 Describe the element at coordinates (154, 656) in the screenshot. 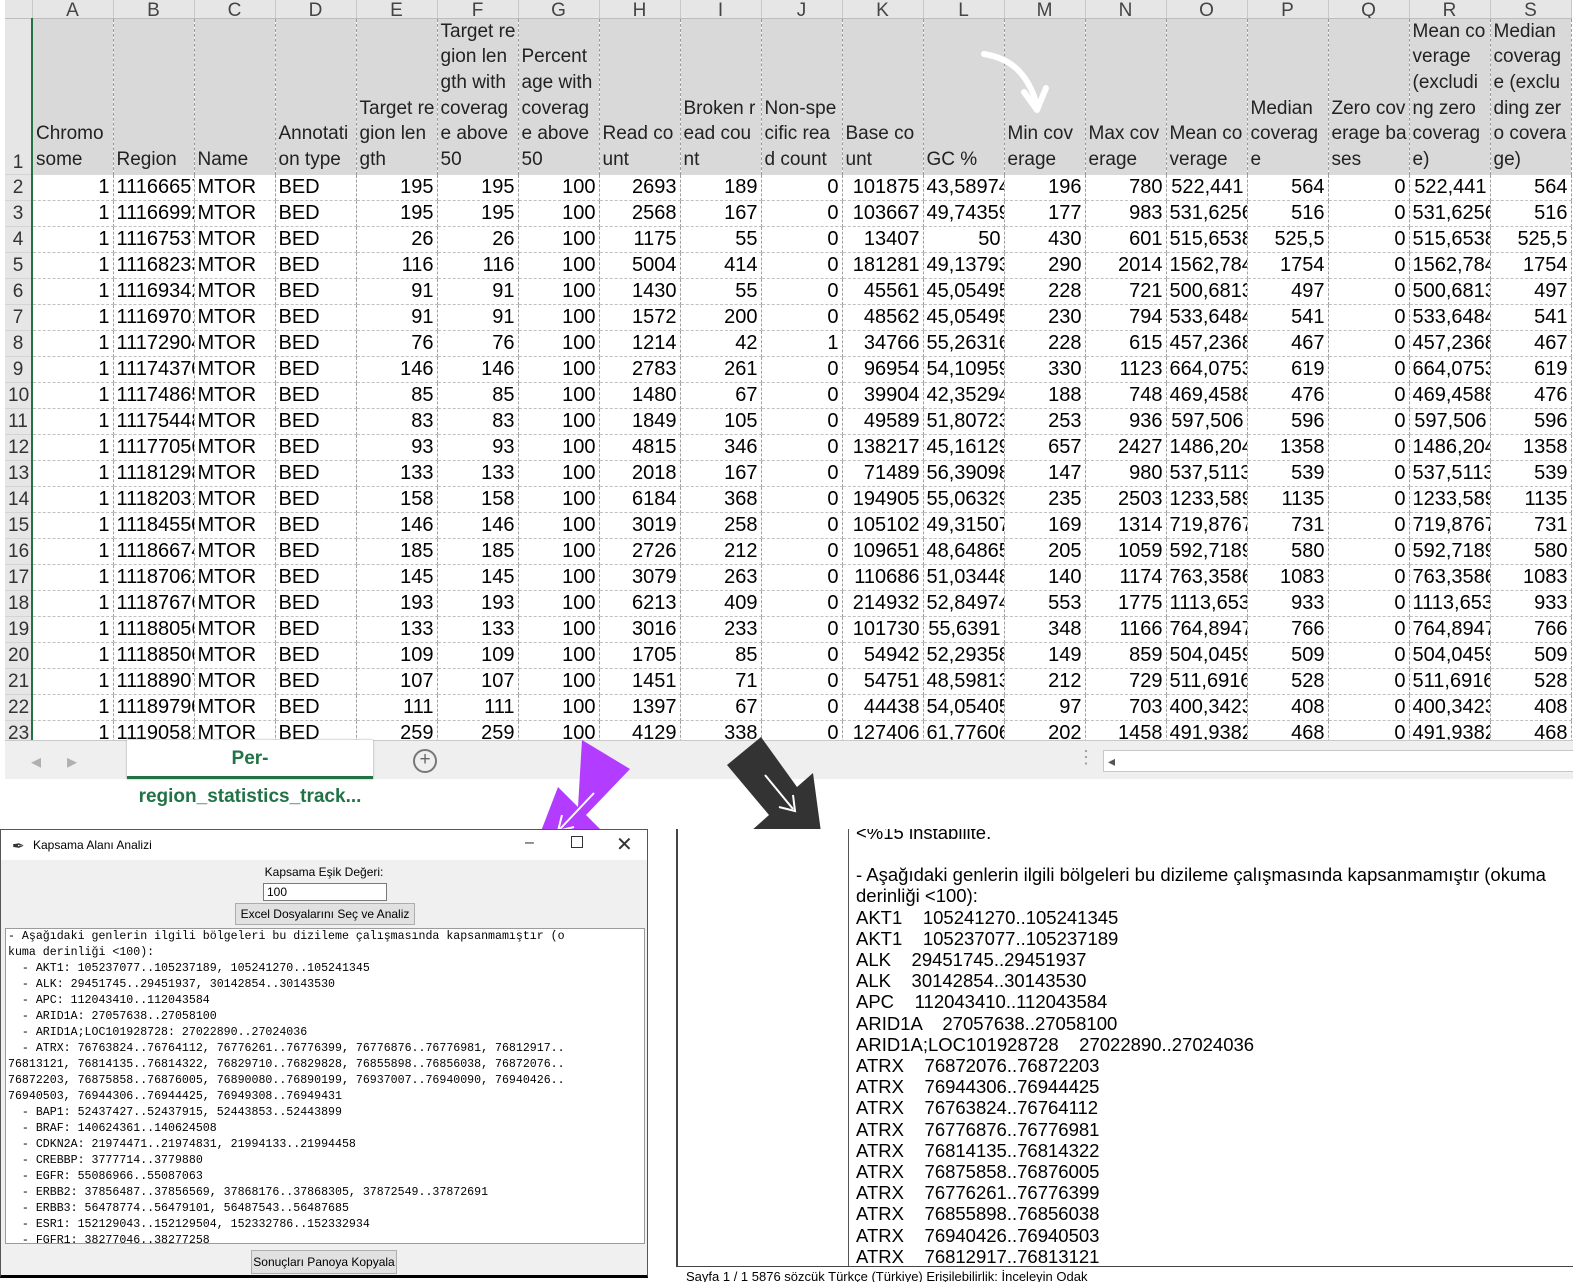

I see `table-cell: 11188506..` at that location.